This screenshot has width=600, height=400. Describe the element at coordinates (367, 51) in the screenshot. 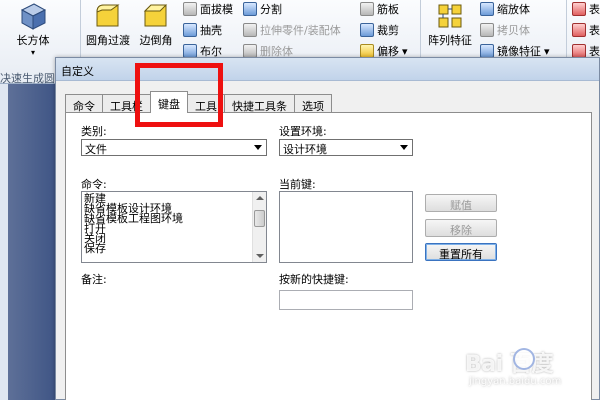

I see `move-icon` at that location.